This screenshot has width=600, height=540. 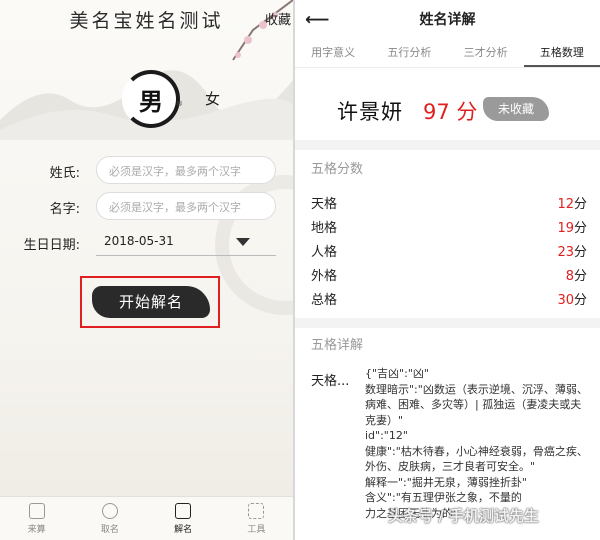 What do you see at coordinates (449, 276) in the screenshot?
I see `wuge-row: 外格 8分` at bounding box center [449, 276].